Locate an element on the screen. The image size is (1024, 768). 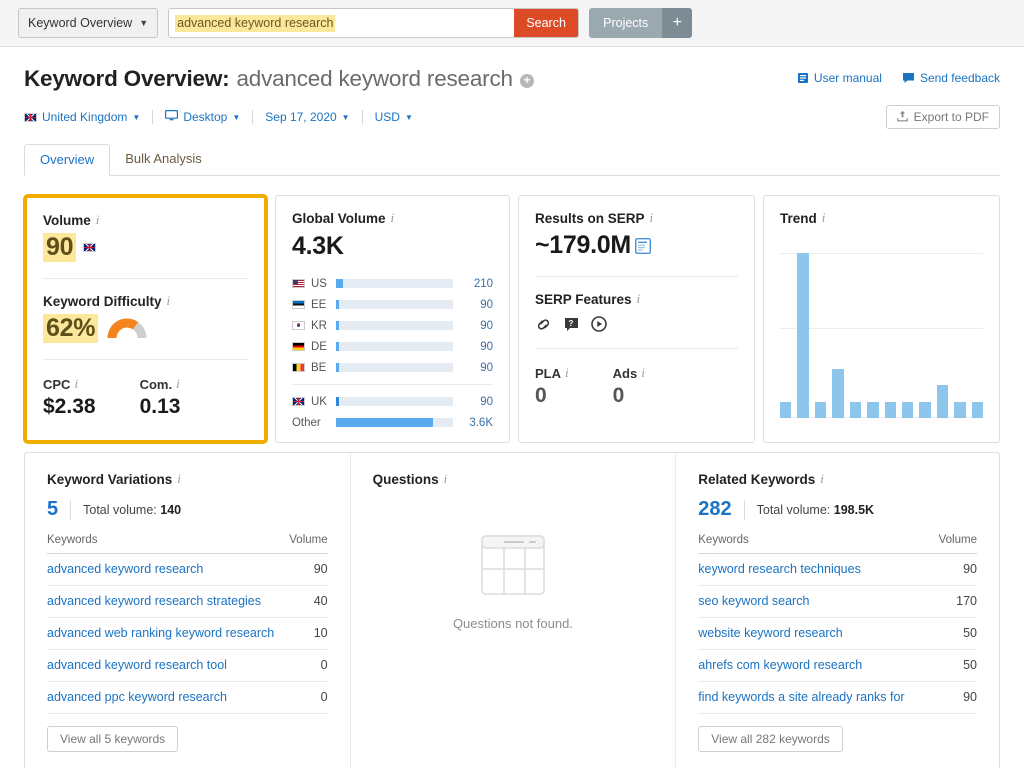
currency-filter: USD ▼ is located at coordinates (394, 117).